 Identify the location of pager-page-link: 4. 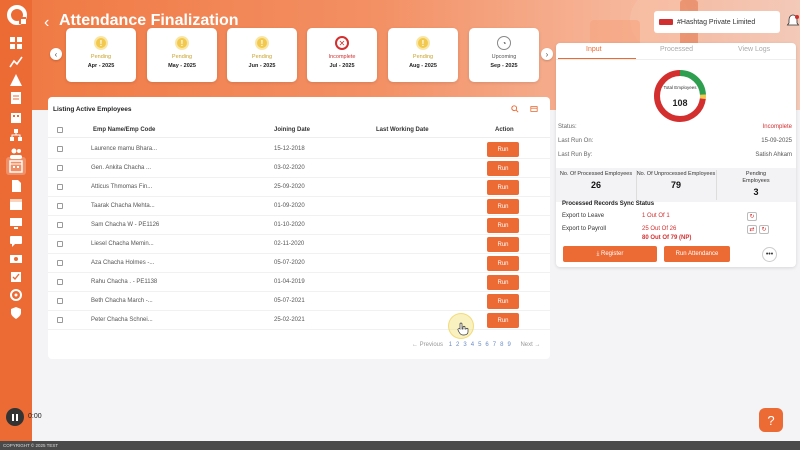
(472, 345).